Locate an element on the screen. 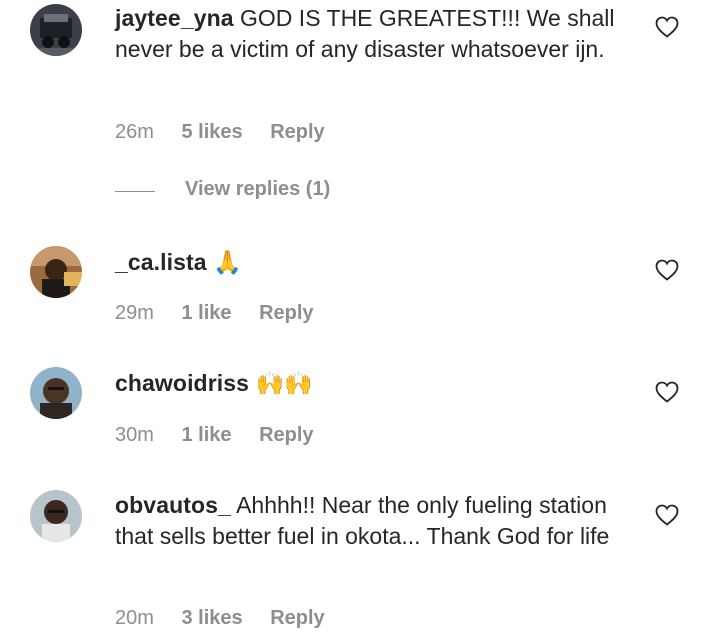 This screenshot has height=642, width=720. comment-meta: 20m 3 likes Reply is located at coordinates (231, 618).